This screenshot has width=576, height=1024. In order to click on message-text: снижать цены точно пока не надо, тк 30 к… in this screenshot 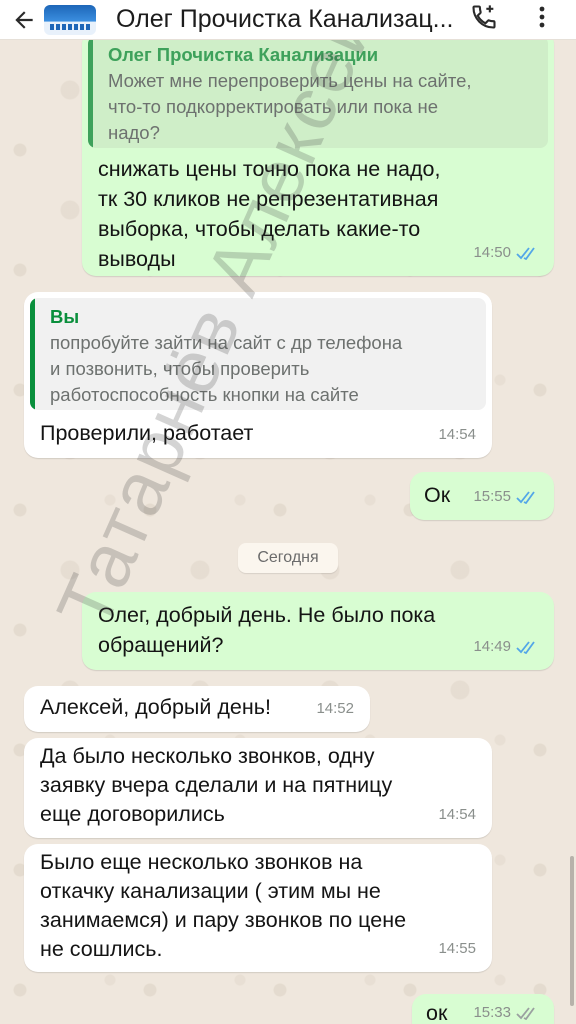, I will do `click(269, 214)`.